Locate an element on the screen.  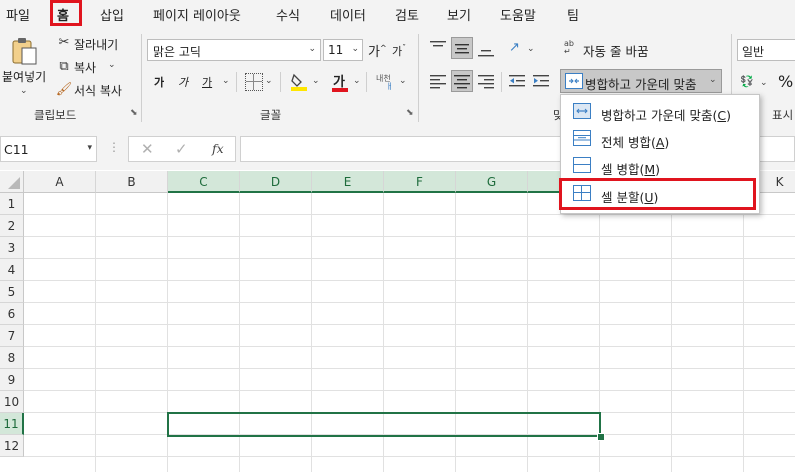
tab-formulas: 수식 is located at coordinates (288, 14).